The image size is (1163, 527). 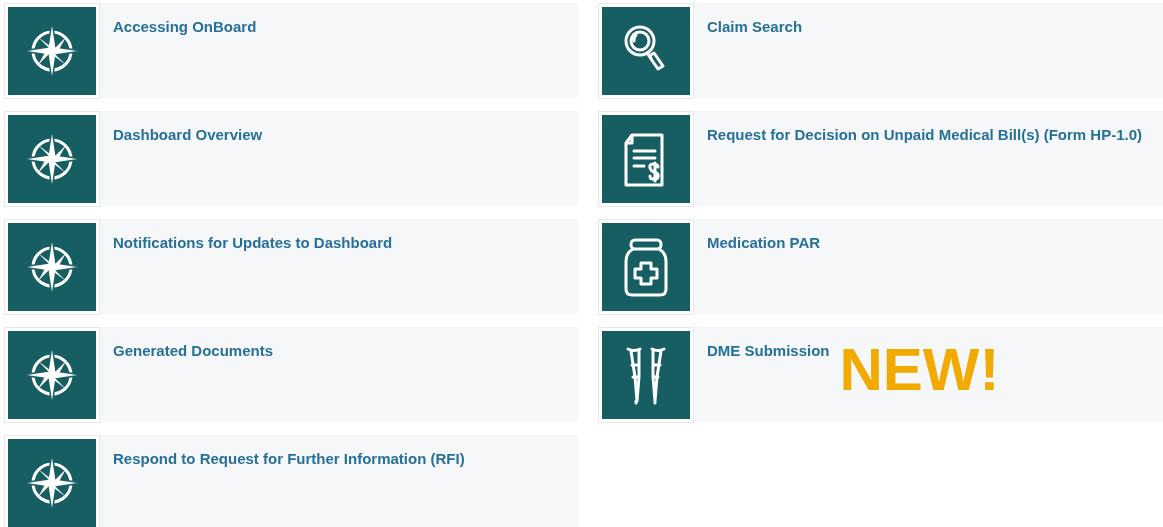 I want to click on topic-card: Accessing OnBoard, so click(x=291, y=50).